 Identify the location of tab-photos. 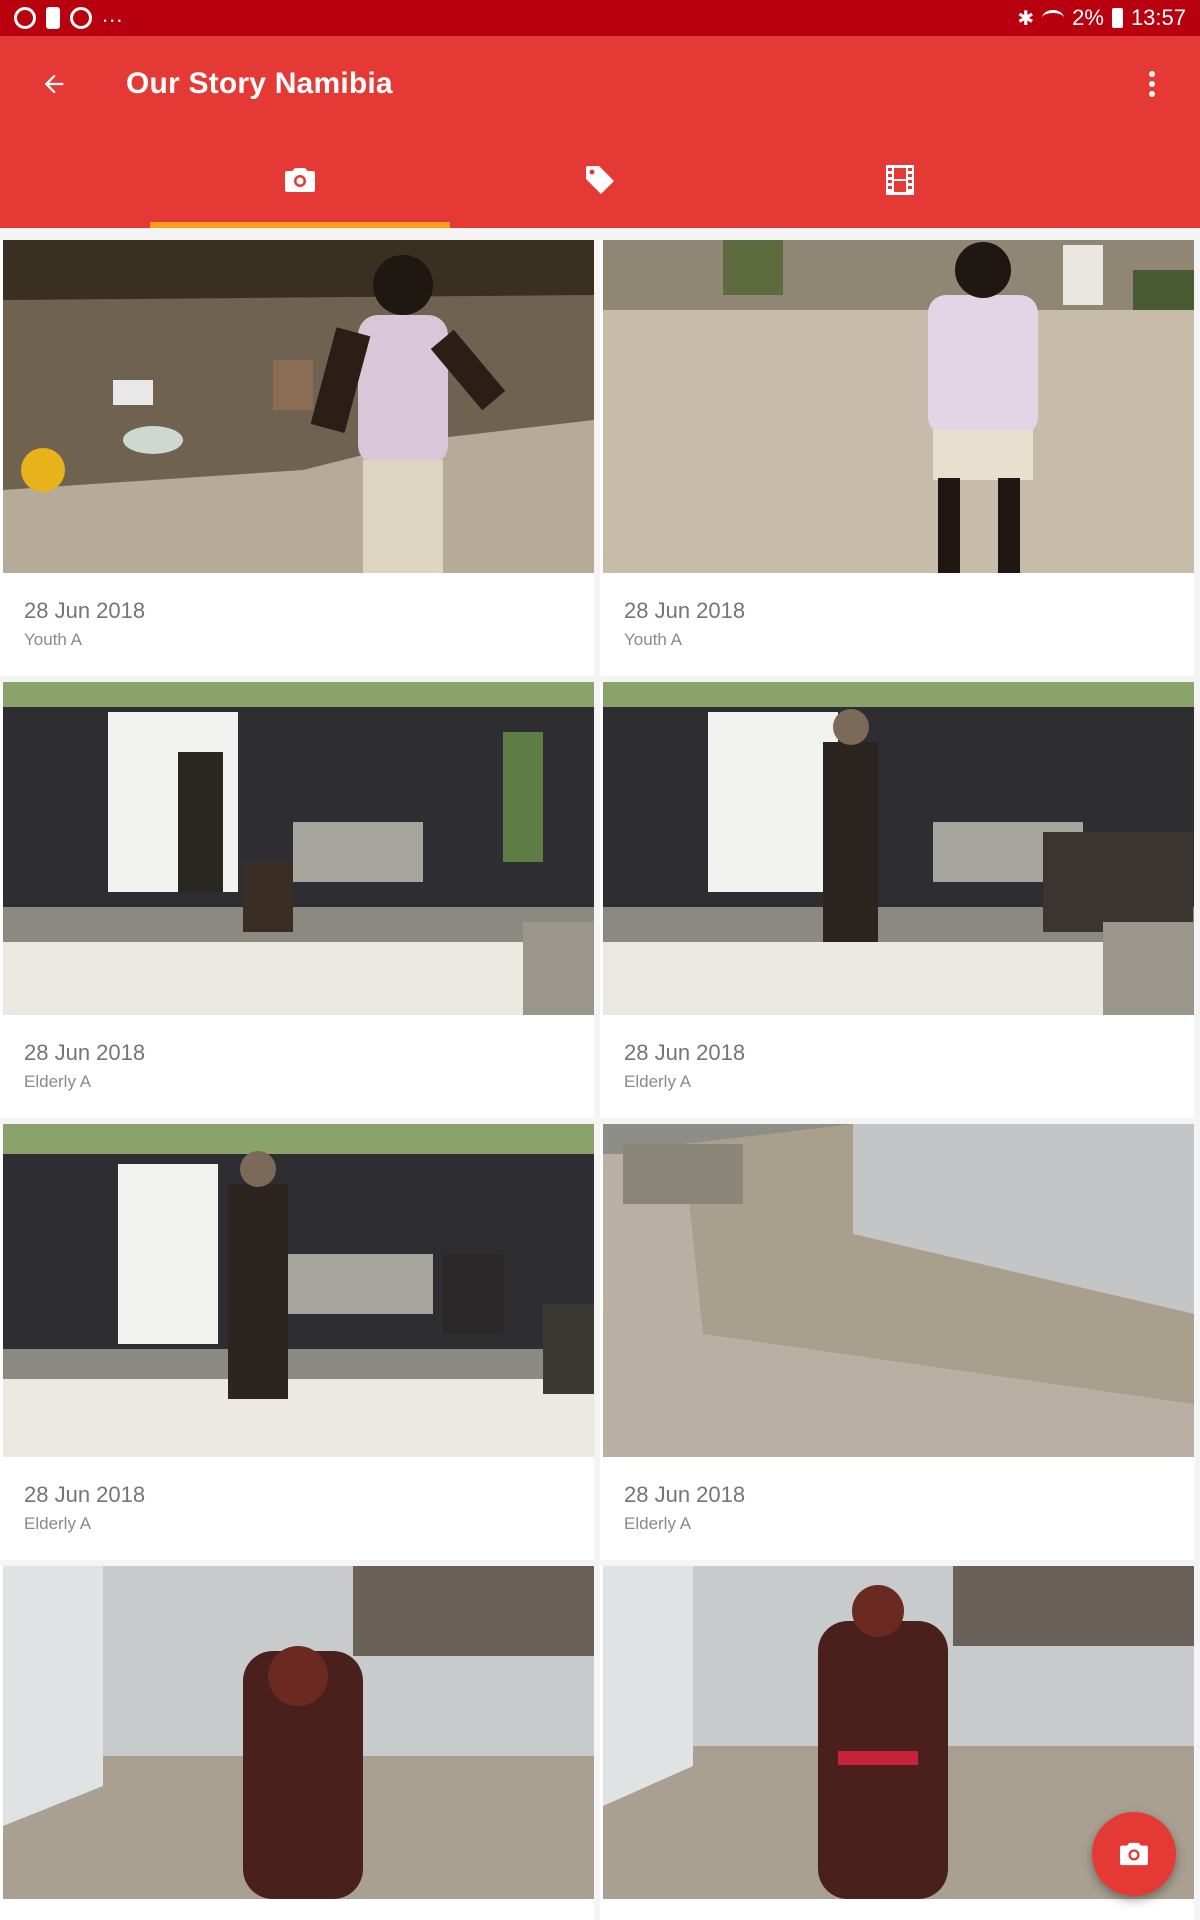
(300, 180).